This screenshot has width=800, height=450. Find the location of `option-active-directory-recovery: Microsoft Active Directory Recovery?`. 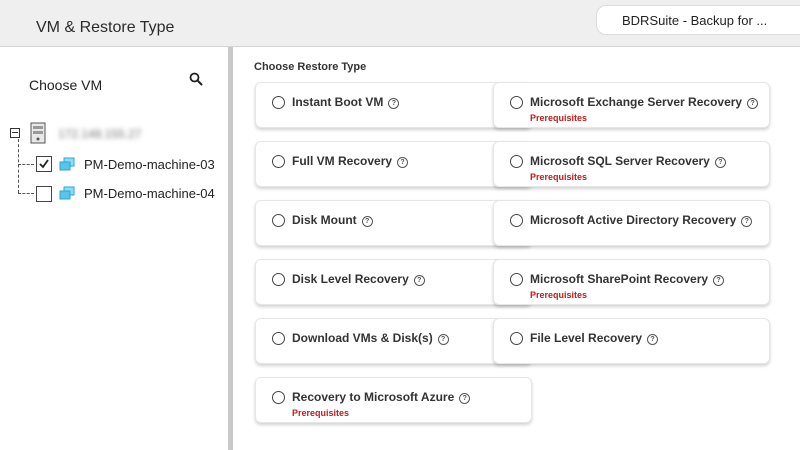

option-active-directory-recovery: Microsoft Active Directory Recovery? is located at coordinates (631, 223).